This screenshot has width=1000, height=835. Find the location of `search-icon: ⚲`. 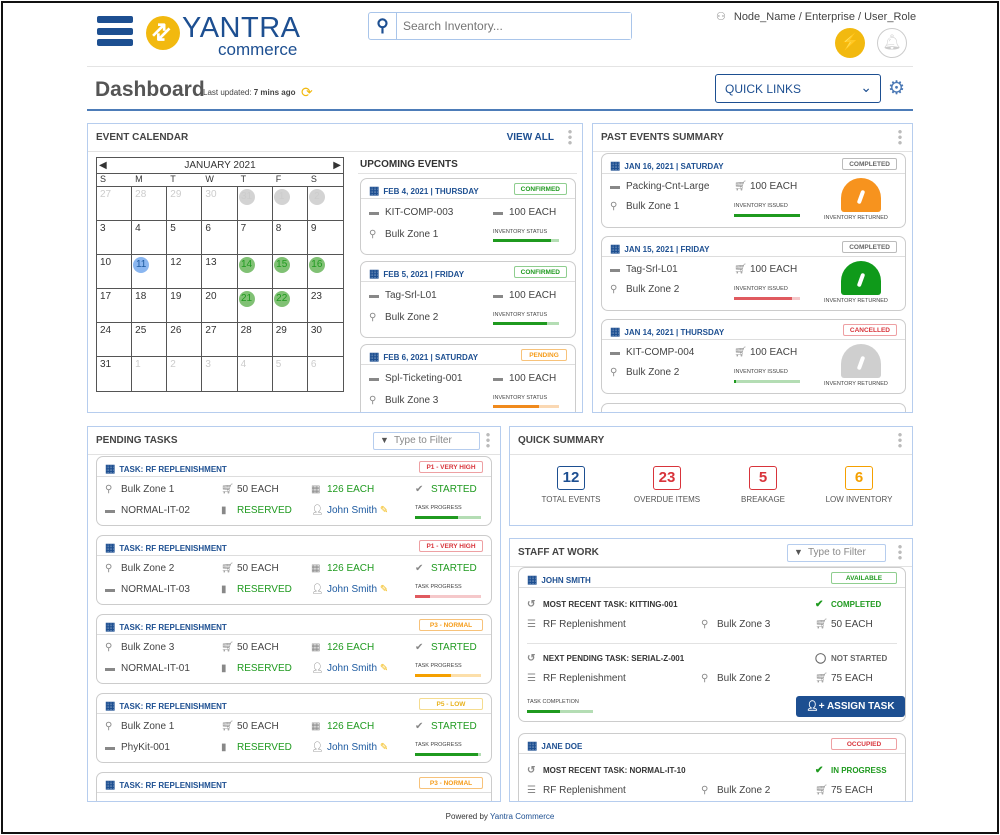

search-icon: ⚲ is located at coordinates (383, 26).